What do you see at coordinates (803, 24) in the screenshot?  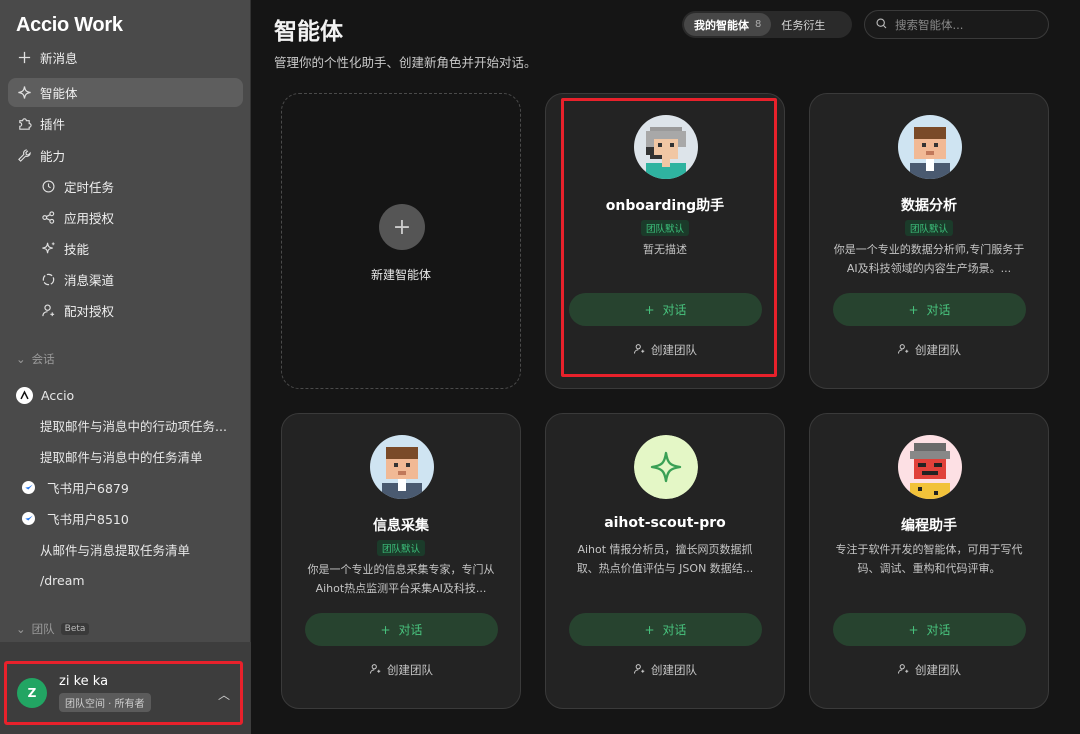 I see `tab-task-derived: 任务衍生` at bounding box center [803, 24].